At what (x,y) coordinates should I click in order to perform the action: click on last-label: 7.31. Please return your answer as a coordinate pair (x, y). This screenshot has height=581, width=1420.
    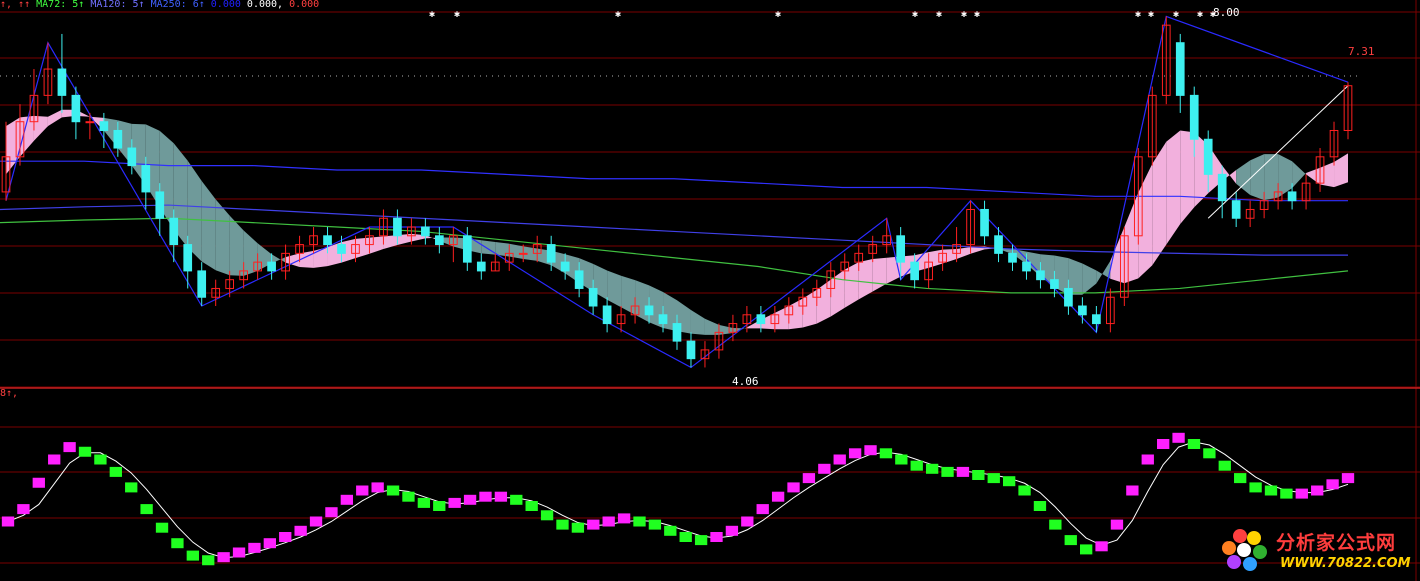
    Looking at the image, I should click on (1361, 51).